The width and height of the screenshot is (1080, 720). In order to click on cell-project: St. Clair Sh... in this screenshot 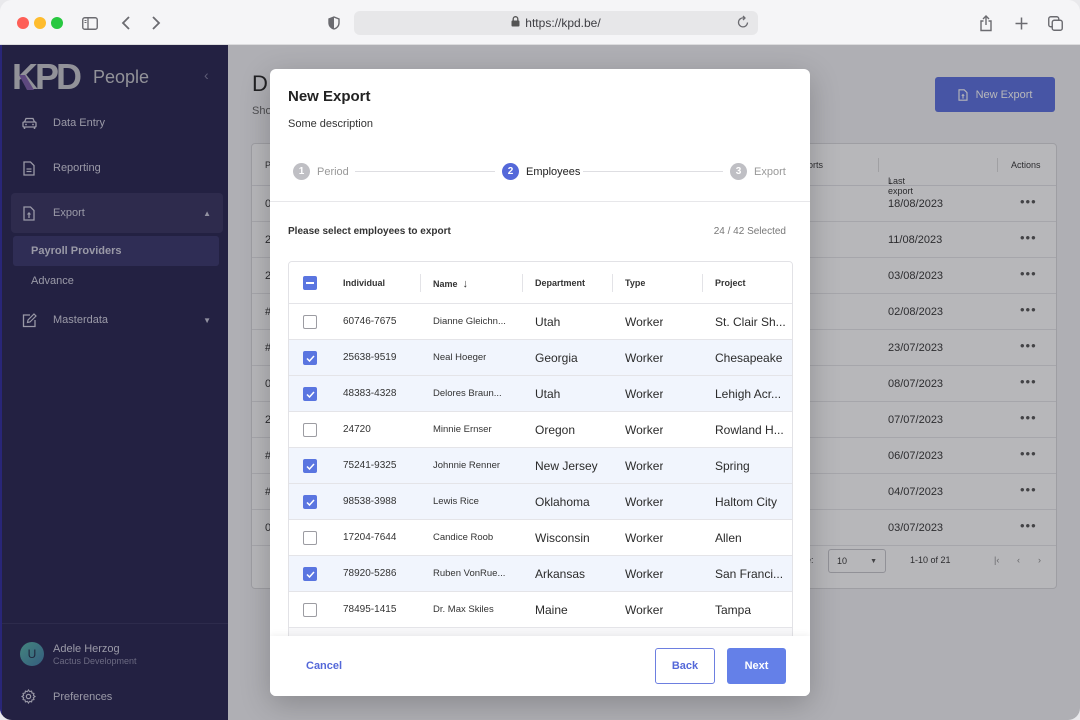, I will do `click(750, 322)`.